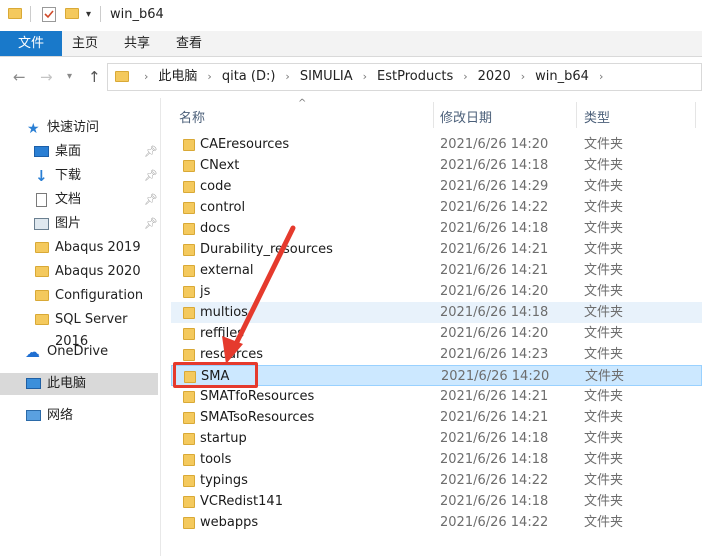 This screenshot has height=556, width=702. What do you see at coordinates (262, 290) in the screenshot?
I see `annotation-arrow-shaft` at bounding box center [262, 290].